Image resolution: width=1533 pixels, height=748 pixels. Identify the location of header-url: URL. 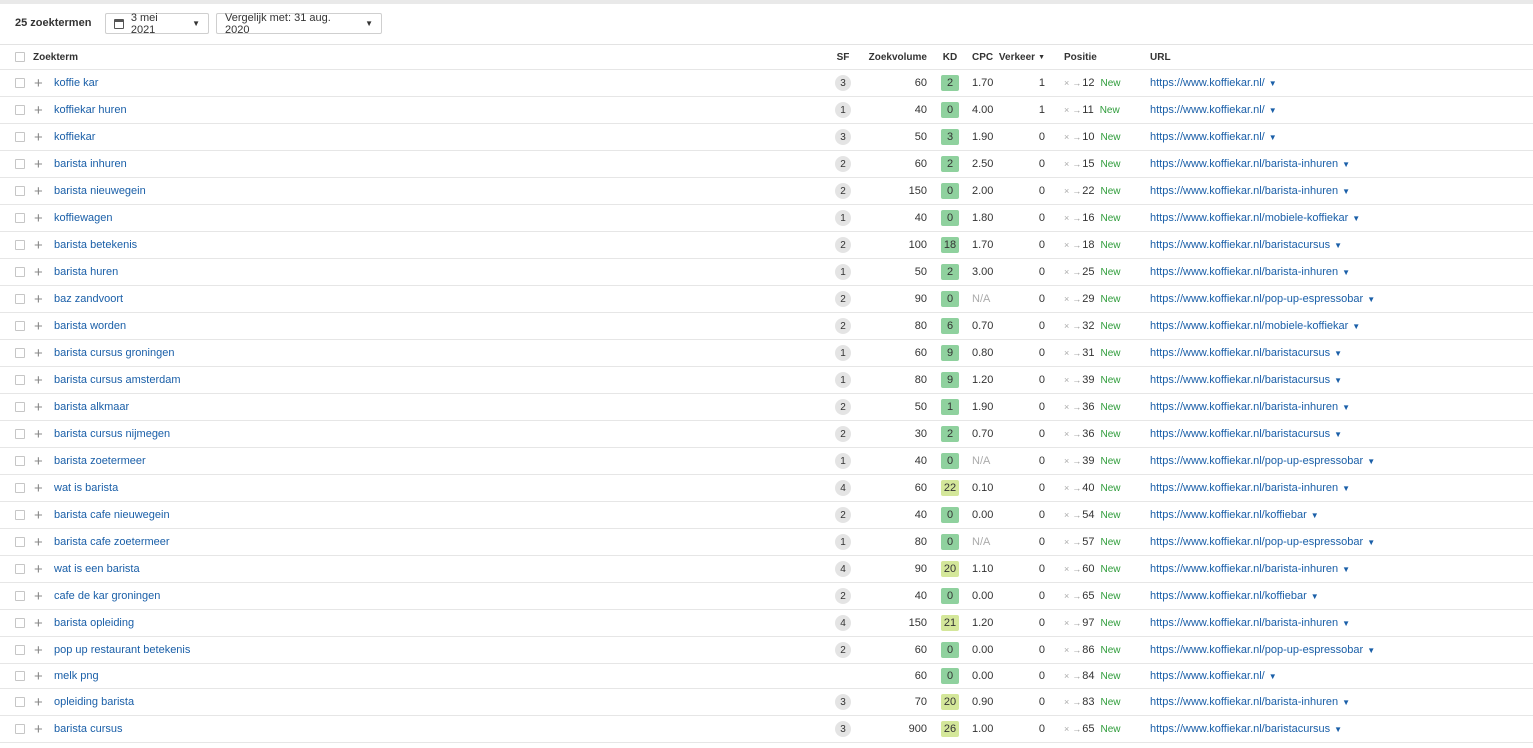
(1340, 57).